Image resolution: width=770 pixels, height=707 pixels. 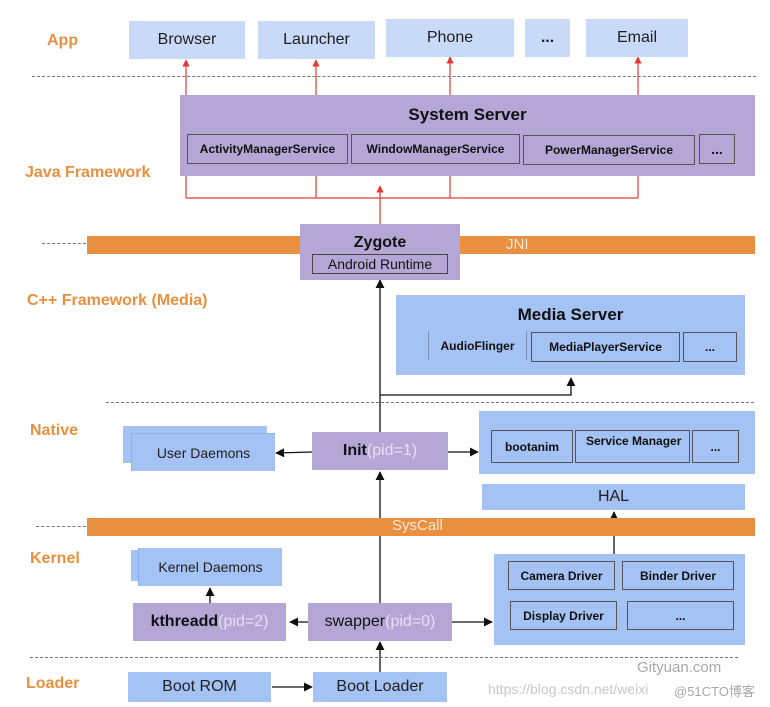 What do you see at coordinates (203, 452) in the screenshot?
I see `user-daemons: User Daemons` at bounding box center [203, 452].